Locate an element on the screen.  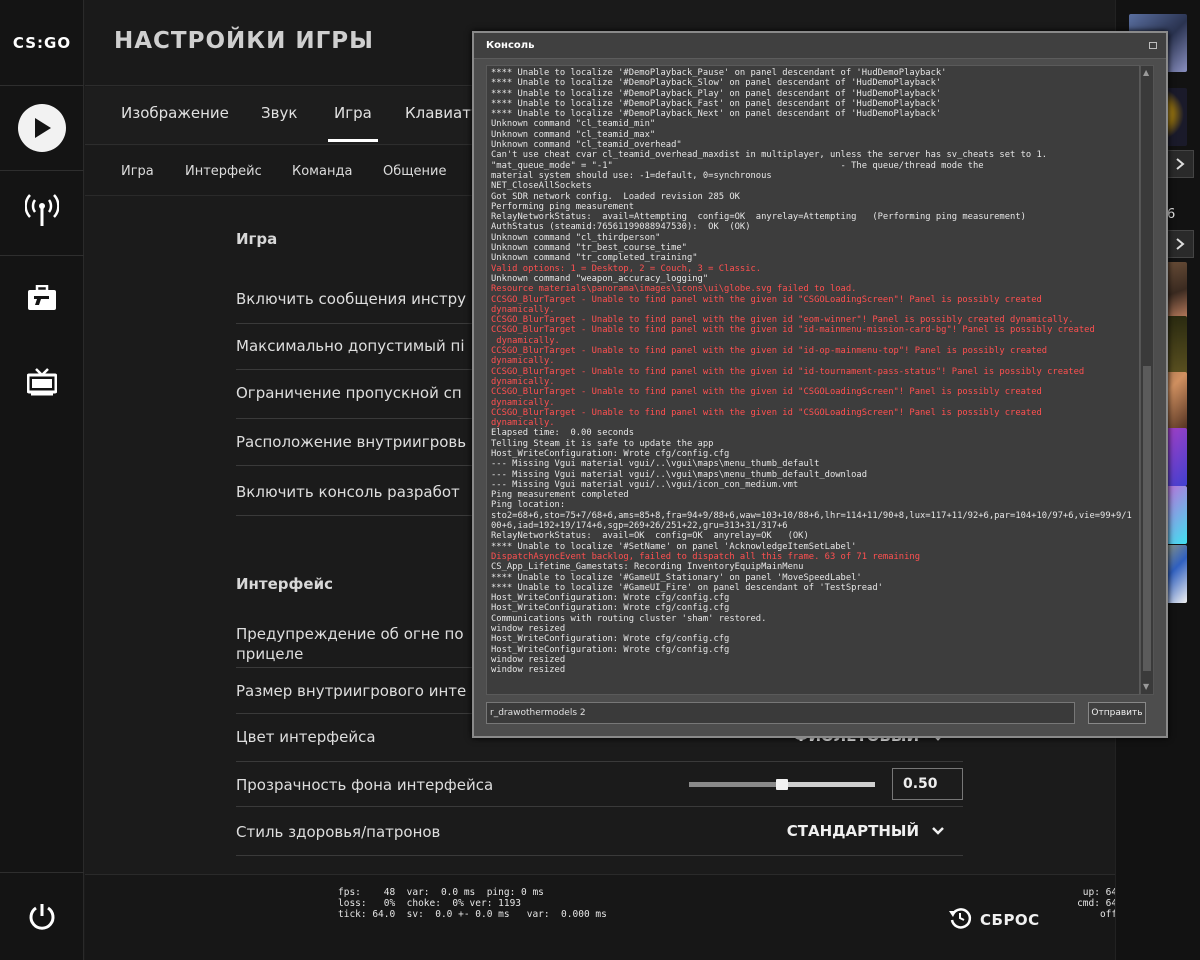
console-scrollbar: ▲ ▼ is located at coordinates (1147, 380).